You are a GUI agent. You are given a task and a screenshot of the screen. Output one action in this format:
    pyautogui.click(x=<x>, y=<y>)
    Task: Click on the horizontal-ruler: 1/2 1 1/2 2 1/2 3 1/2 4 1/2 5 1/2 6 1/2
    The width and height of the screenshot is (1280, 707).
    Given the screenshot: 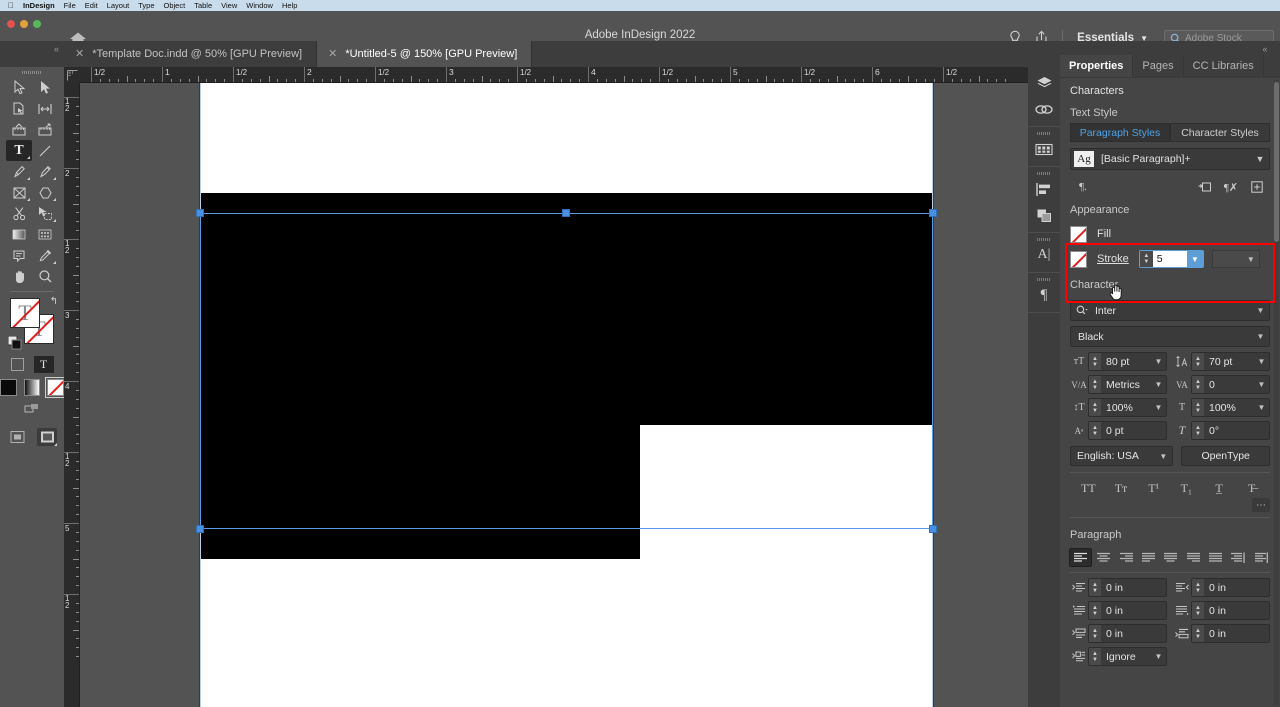 What is the action you would take?
    pyautogui.click(x=546, y=75)
    